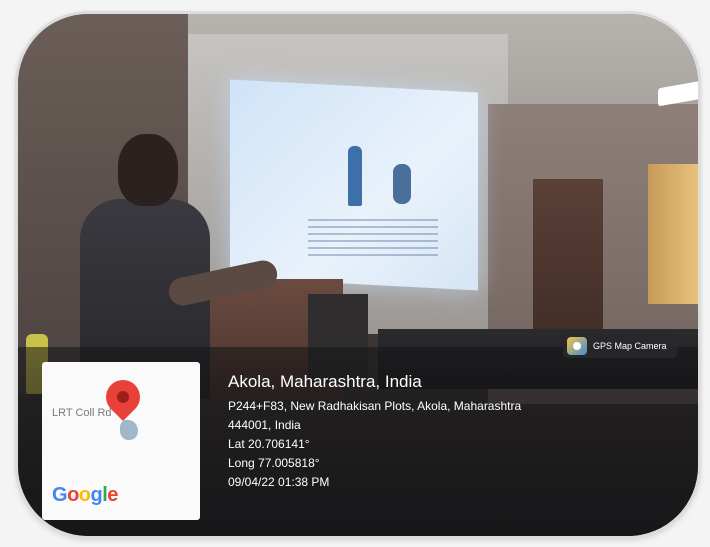  What do you see at coordinates (274, 463) in the screenshot?
I see `longitude: Long 77.005818°` at bounding box center [274, 463].